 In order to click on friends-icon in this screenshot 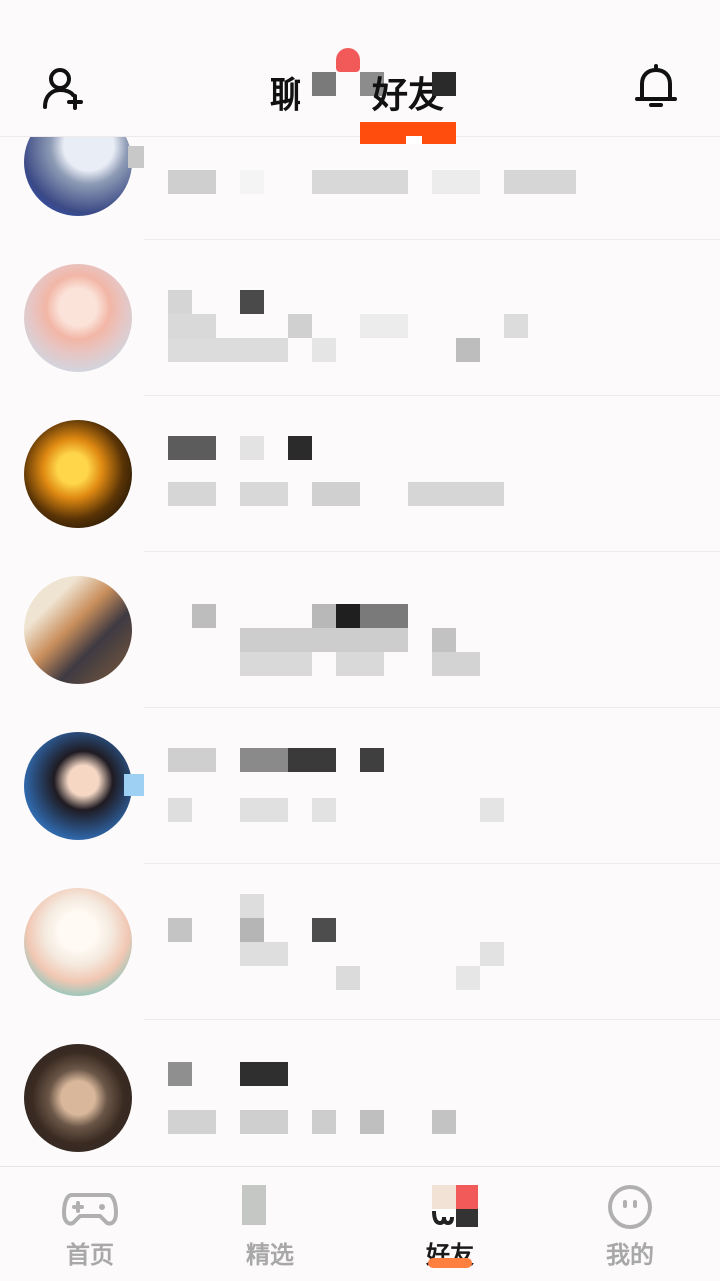, I will do `click(455, 1206)`.